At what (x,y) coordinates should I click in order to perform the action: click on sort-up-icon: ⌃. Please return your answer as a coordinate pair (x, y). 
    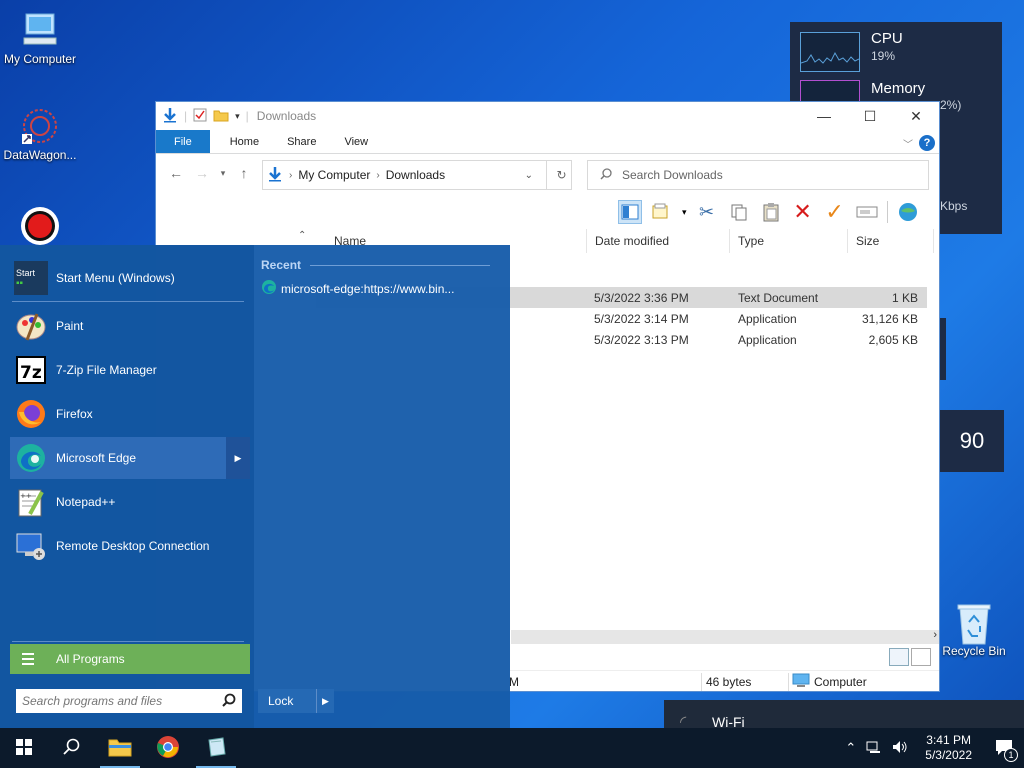
    Looking at the image, I should click on (302, 235).